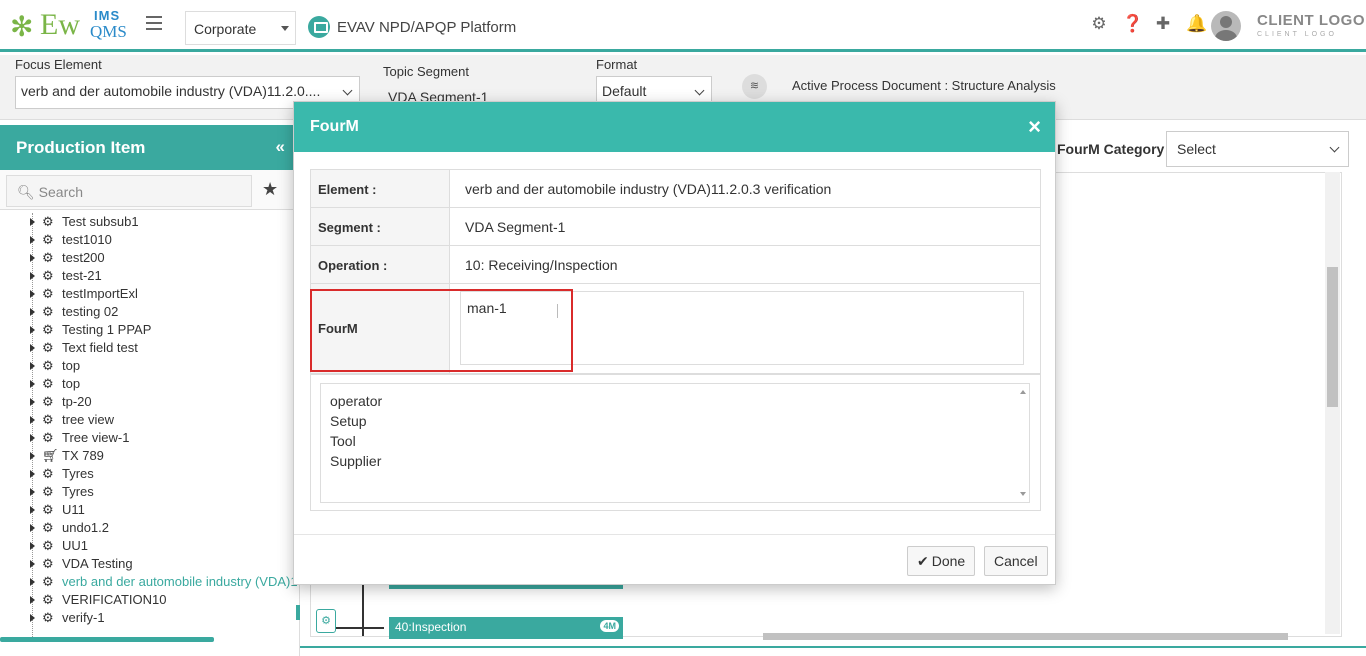  Describe the element at coordinates (948, 561) in the screenshot. I see `done-label: Done` at that location.